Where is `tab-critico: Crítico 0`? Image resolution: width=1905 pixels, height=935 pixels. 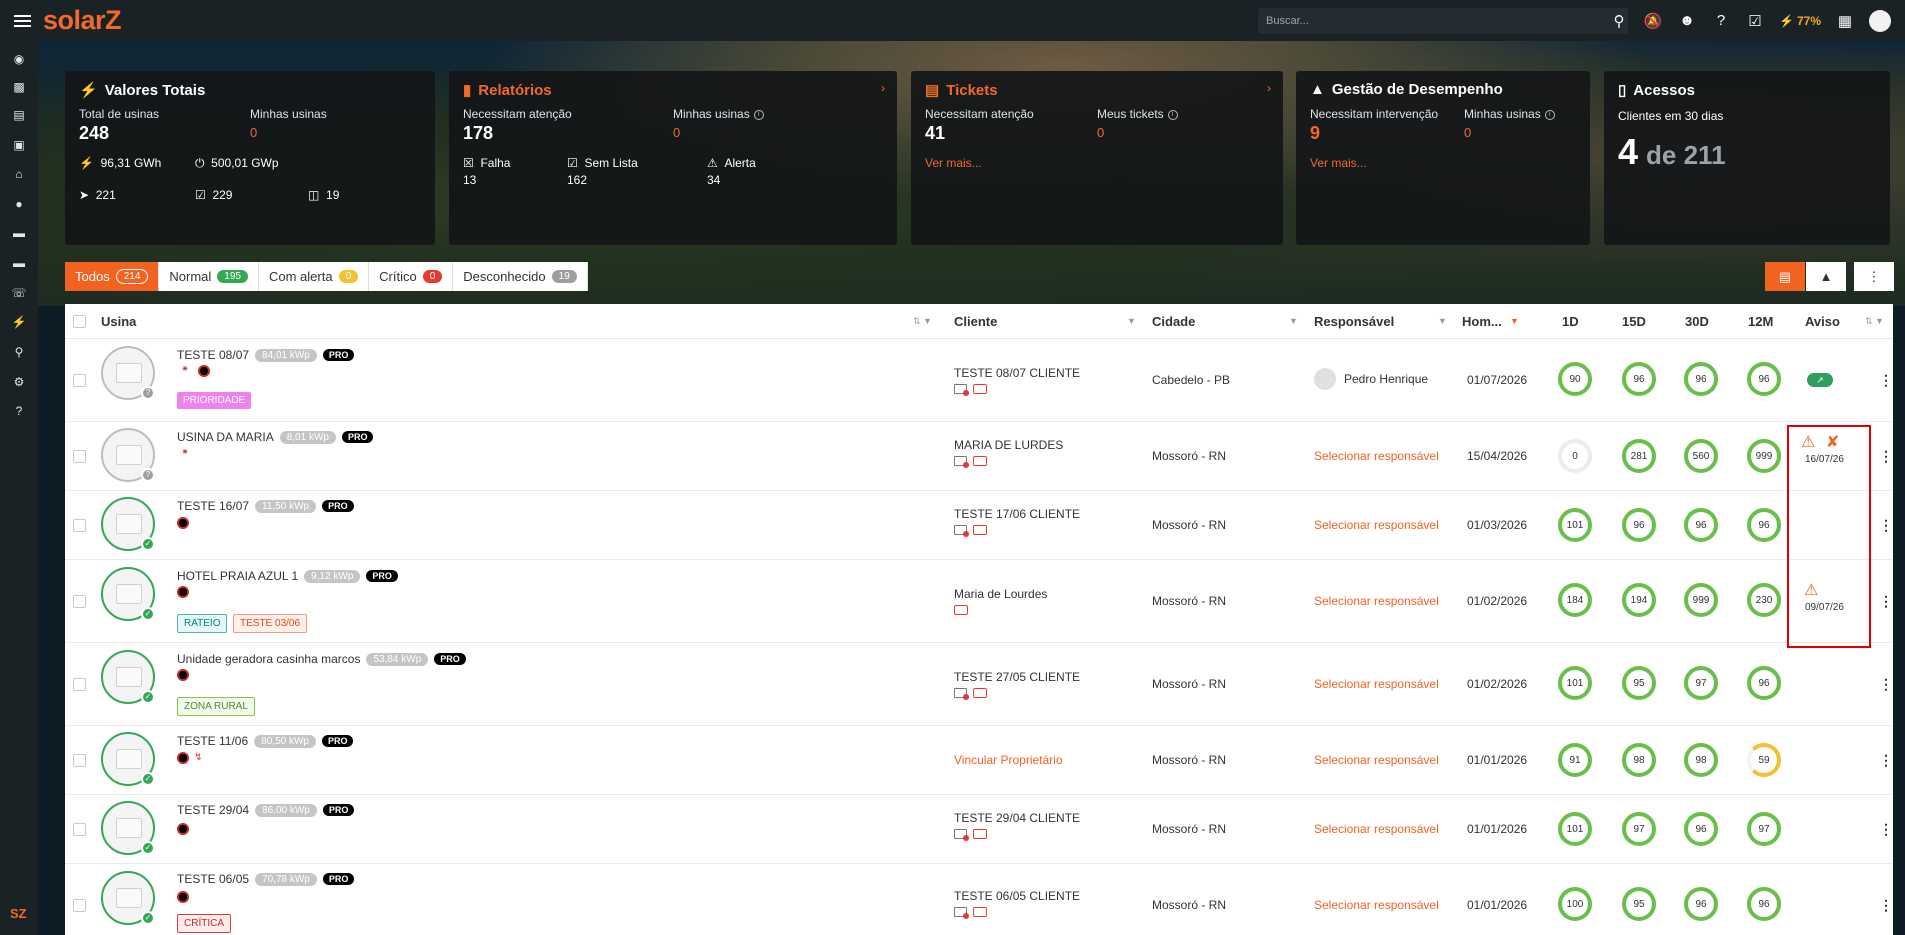
tab-critico: Crítico 0 is located at coordinates (411, 276).